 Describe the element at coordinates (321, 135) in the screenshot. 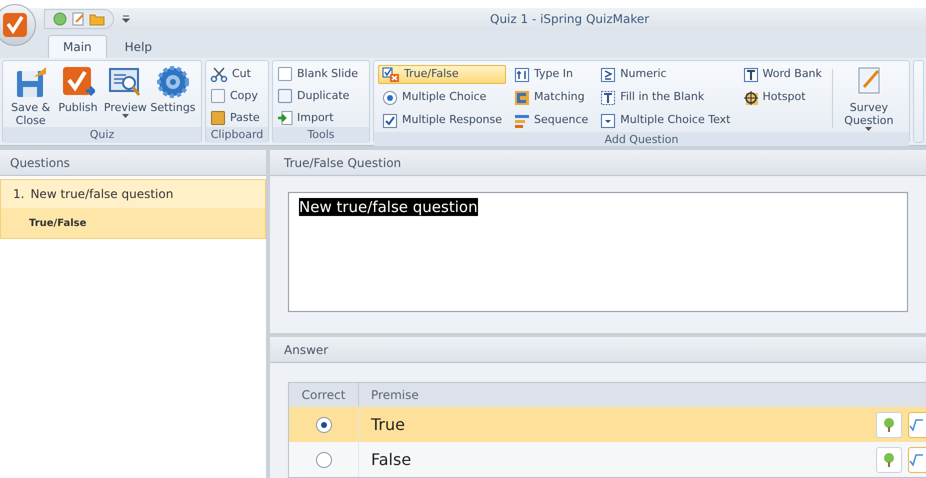

I see `group-label: Tools` at that location.